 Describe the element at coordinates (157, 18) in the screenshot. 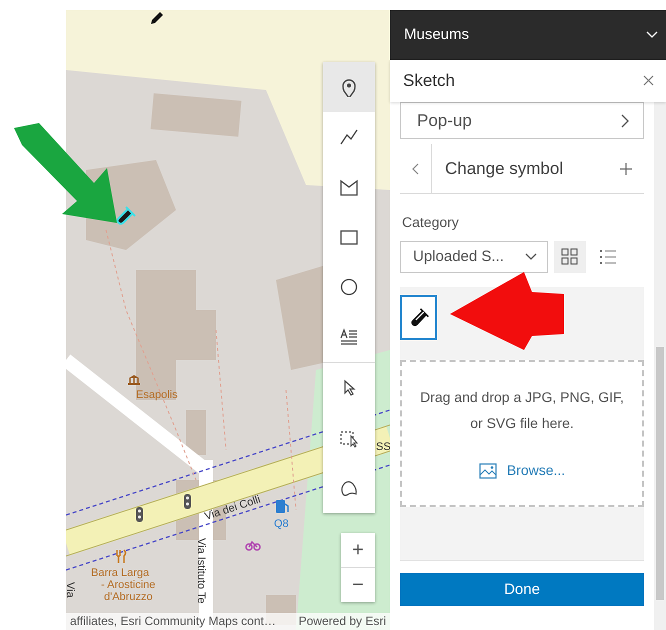

I see `pen-icon` at that location.